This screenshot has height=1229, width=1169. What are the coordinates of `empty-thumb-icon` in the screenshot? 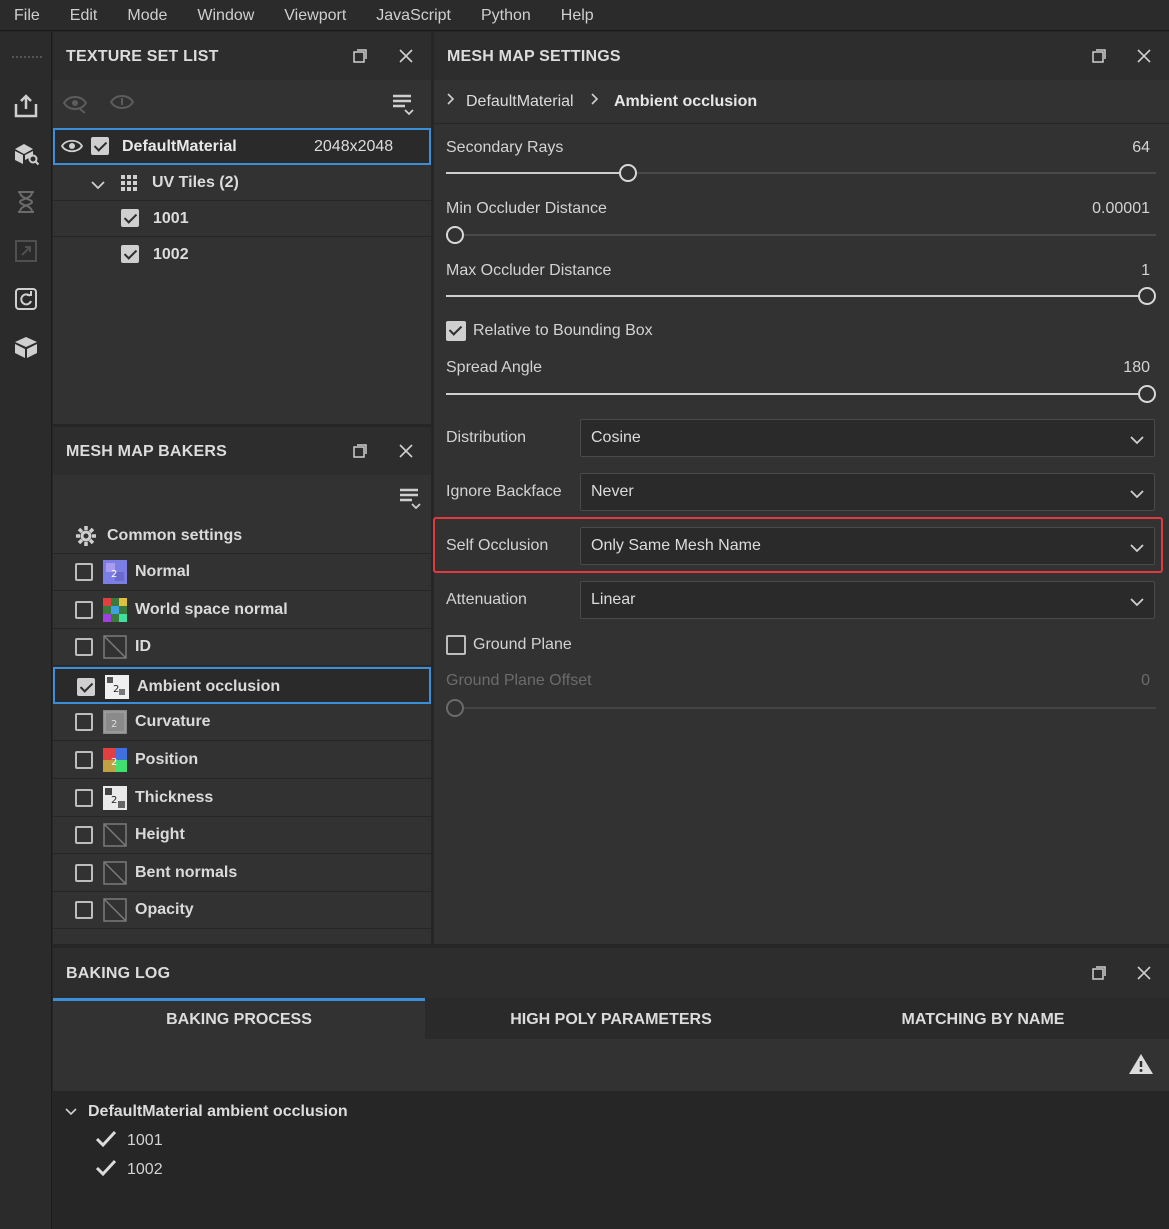 It's located at (115, 910).